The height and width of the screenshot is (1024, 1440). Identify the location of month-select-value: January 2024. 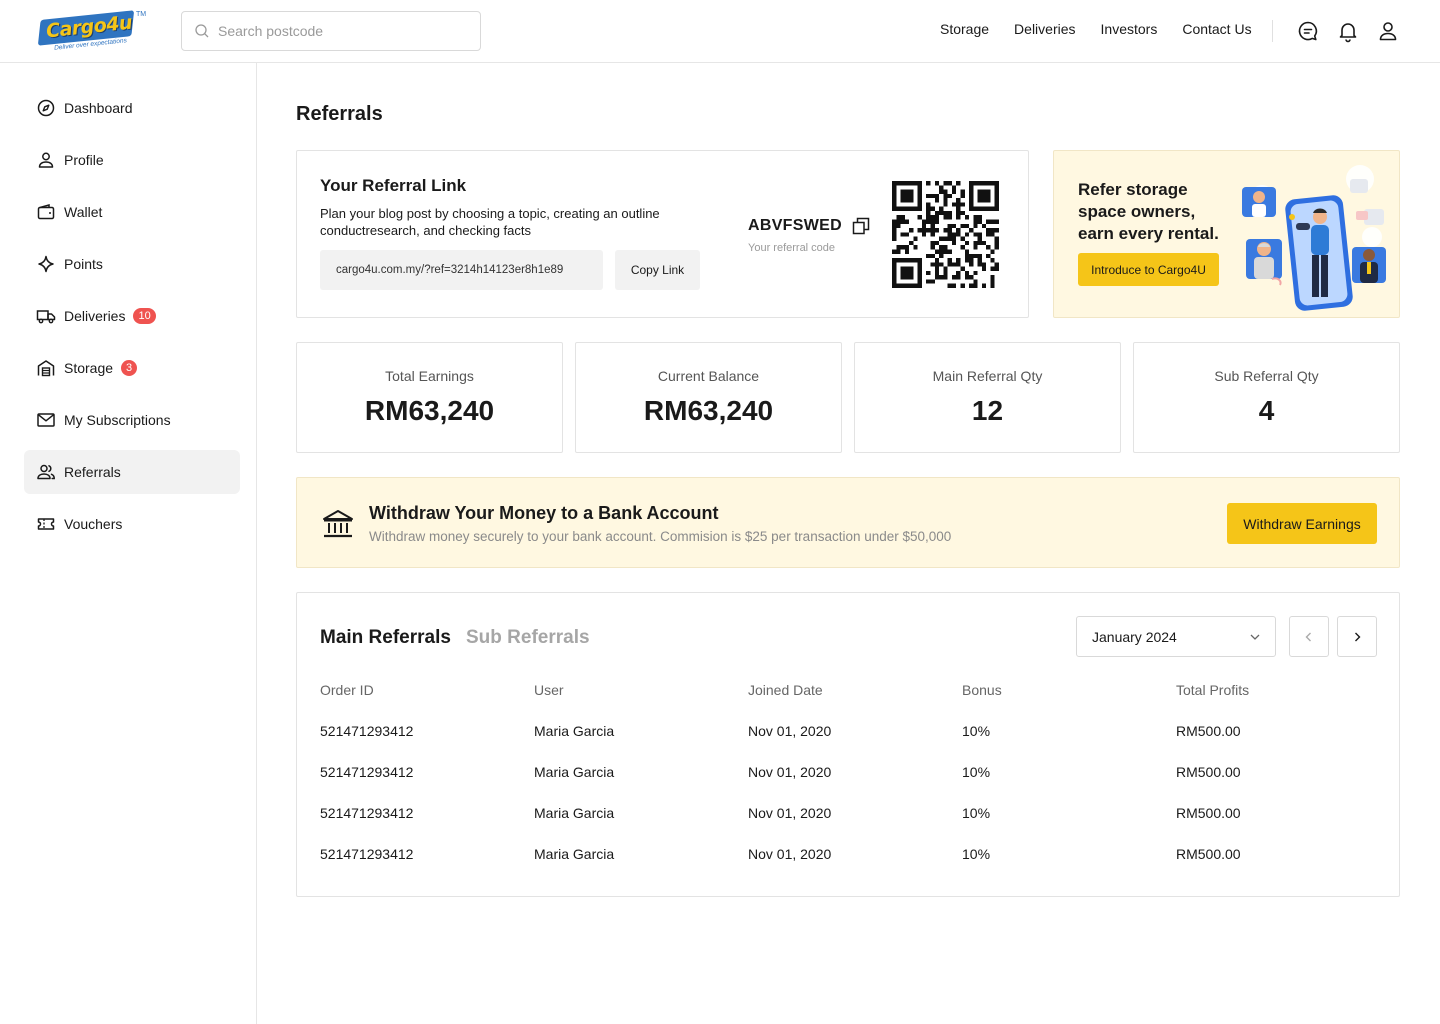
(1134, 636).